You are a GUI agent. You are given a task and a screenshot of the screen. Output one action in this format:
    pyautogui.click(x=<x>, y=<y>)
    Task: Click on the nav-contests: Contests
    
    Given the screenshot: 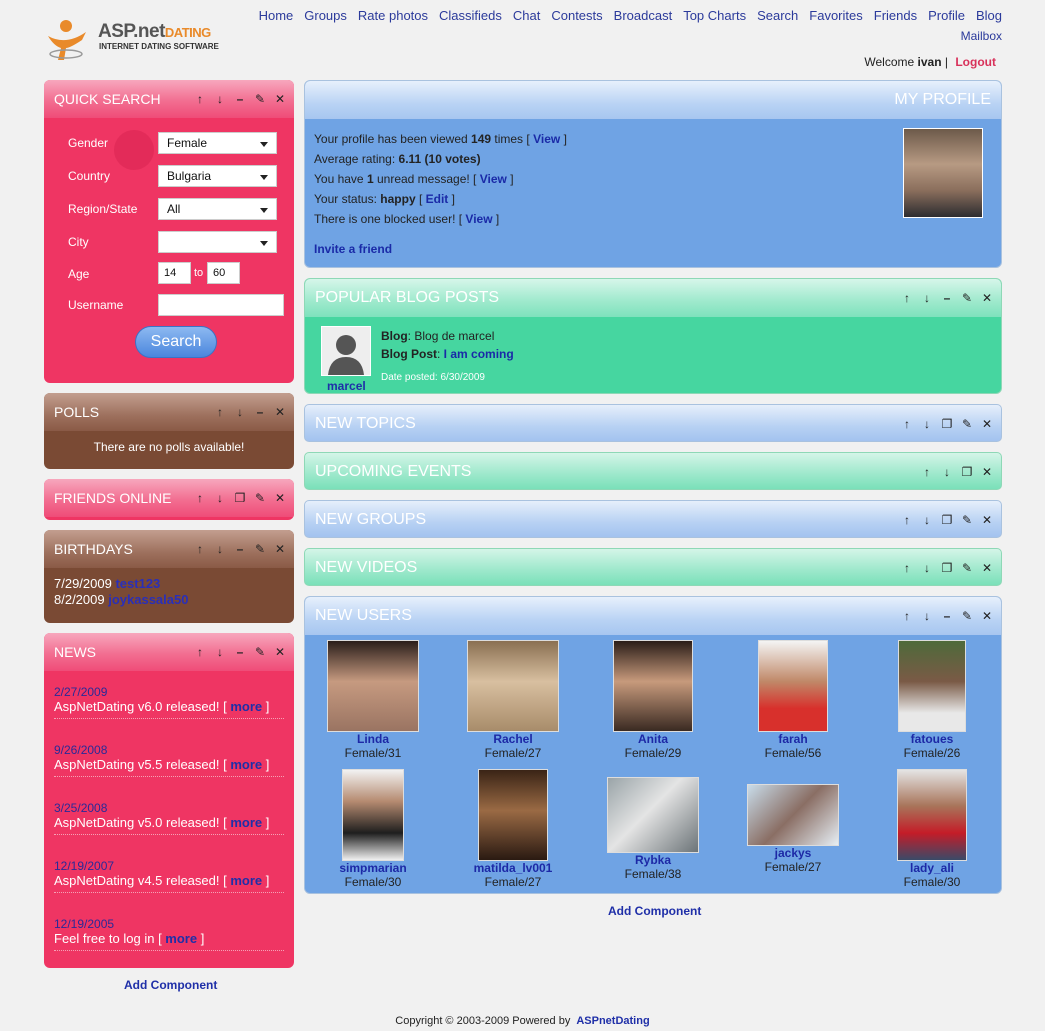 What is the action you would take?
    pyautogui.click(x=576, y=15)
    